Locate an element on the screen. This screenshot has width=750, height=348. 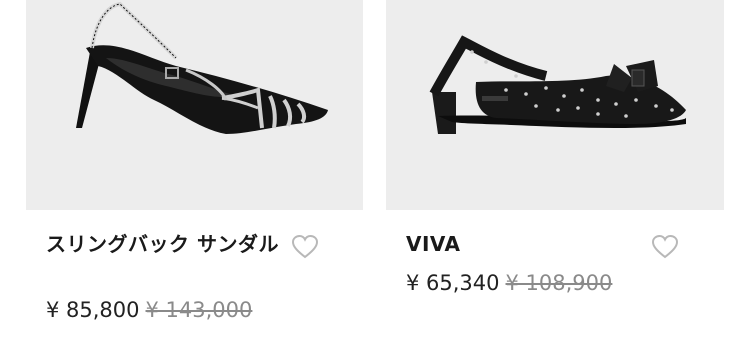
price-block: ¥ 65,340 ¥ 108,900 is located at coordinates (509, 283).